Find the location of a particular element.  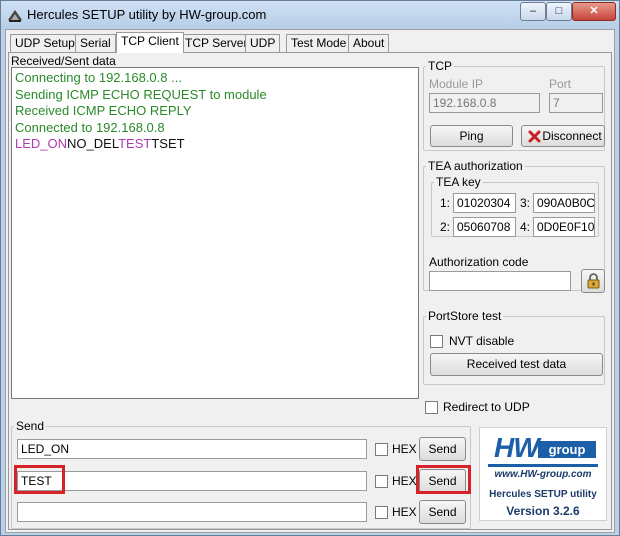

logo-app-name: Hercules SETUP utility is located at coordinates (543, 494).